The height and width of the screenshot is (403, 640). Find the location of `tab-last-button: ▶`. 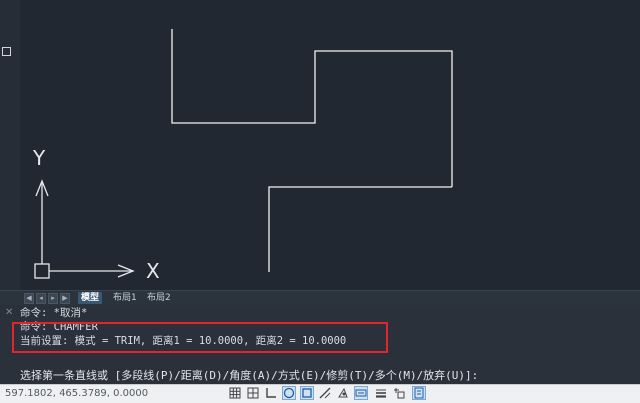

tab-last-button: ▶ is located at coordinates (65, 298).